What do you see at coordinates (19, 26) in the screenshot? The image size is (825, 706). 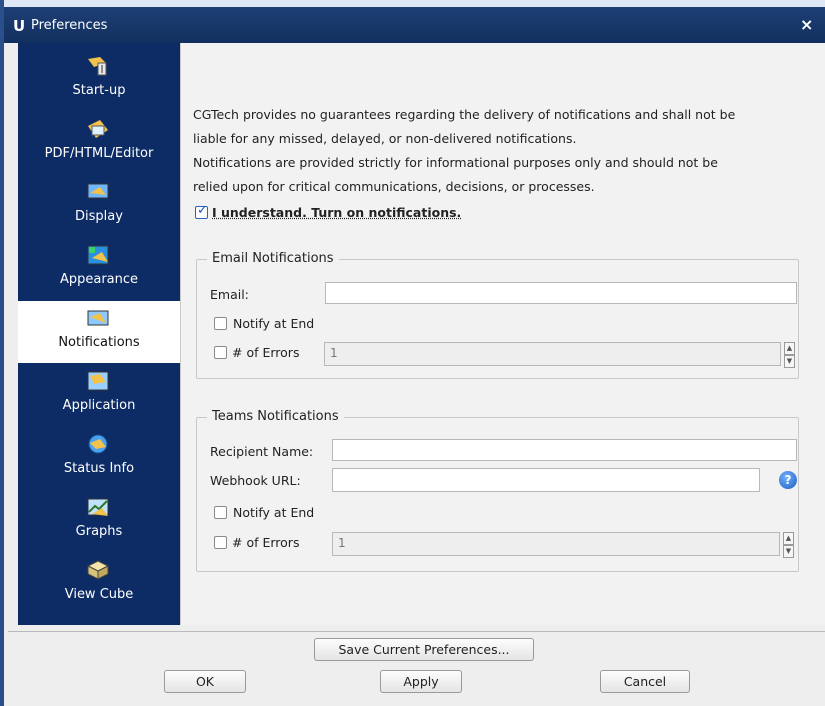 I see `app-logo: U` at bounding box center [19, 26].